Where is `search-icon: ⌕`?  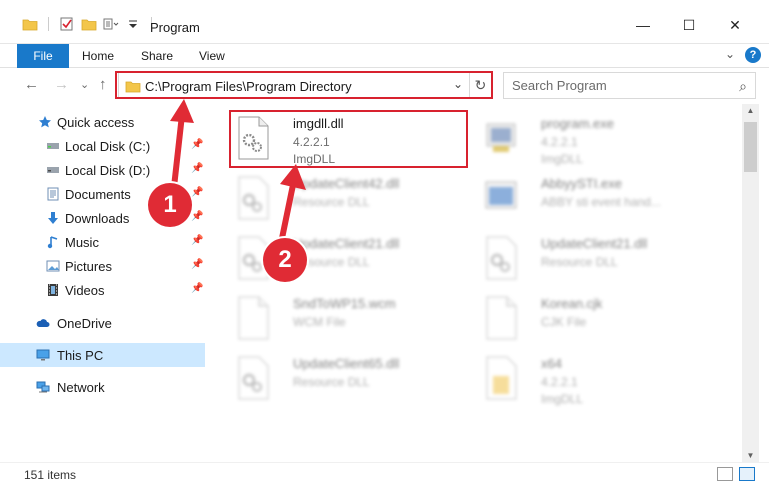
search-icon: ⌕ is located at coordinates (743, 86).